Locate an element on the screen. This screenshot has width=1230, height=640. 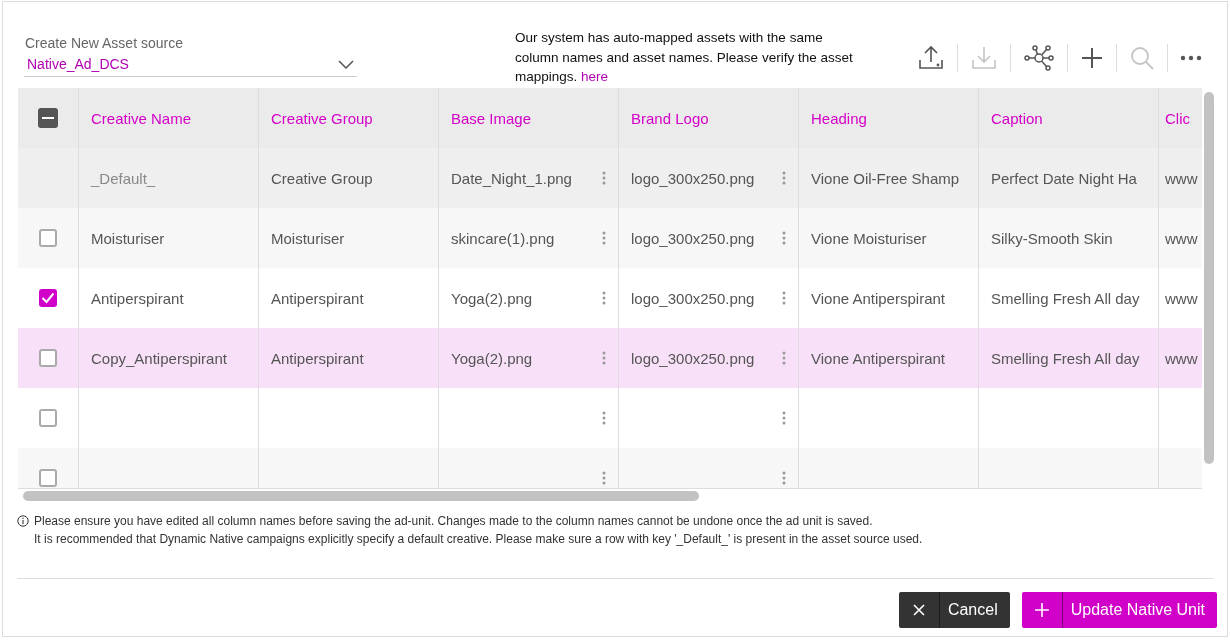
table-cell: Copy_Antiperspirant is located at coordinates (159, 358).